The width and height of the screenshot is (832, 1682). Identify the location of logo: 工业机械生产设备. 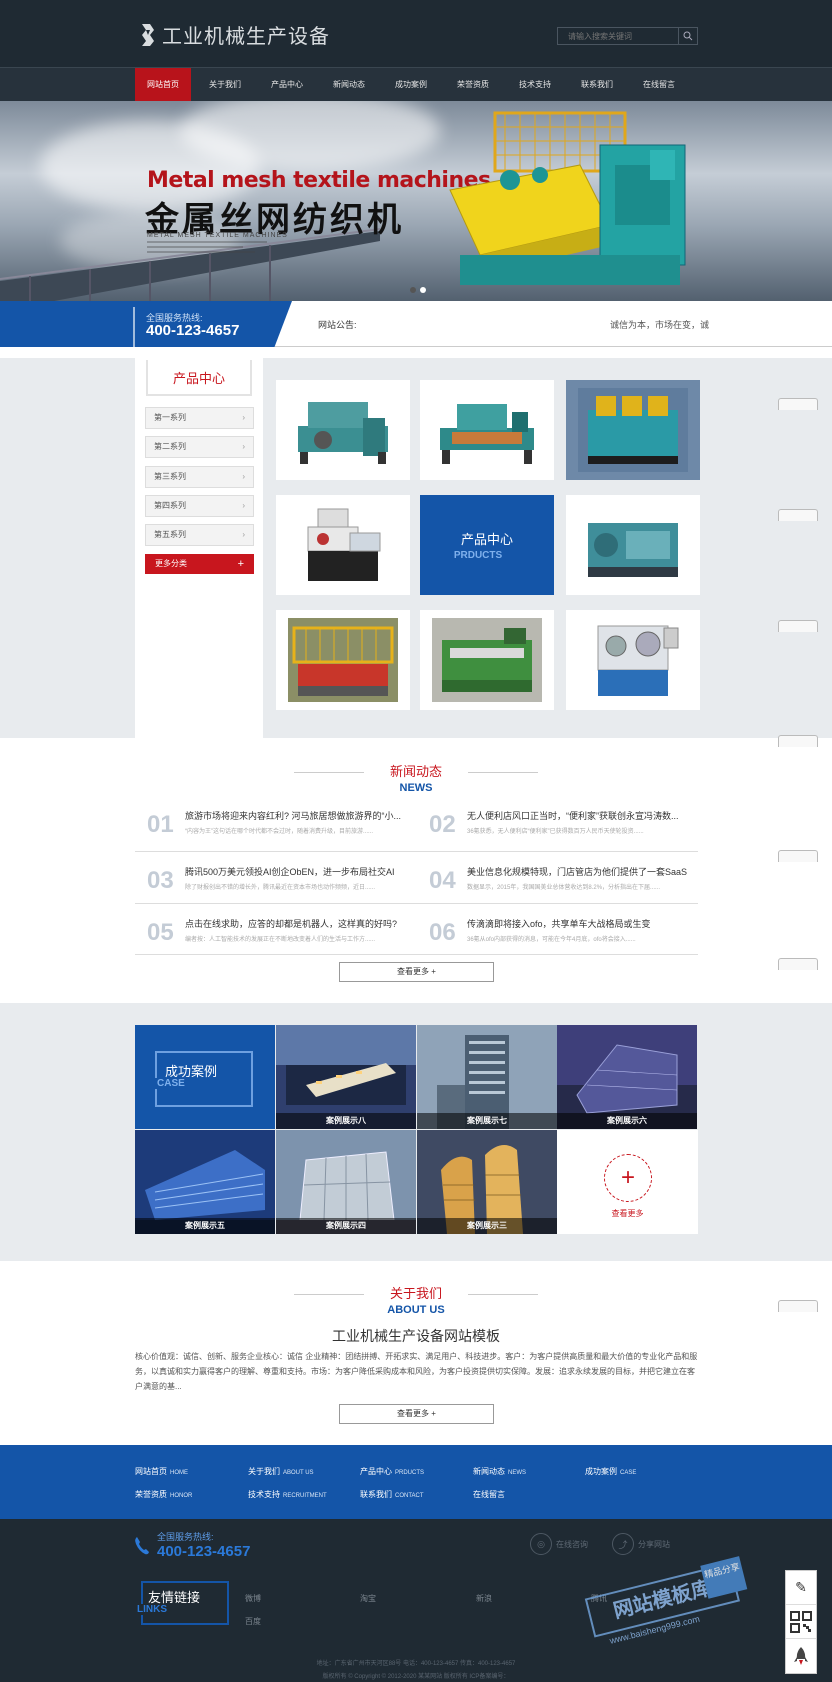
(235, 34).